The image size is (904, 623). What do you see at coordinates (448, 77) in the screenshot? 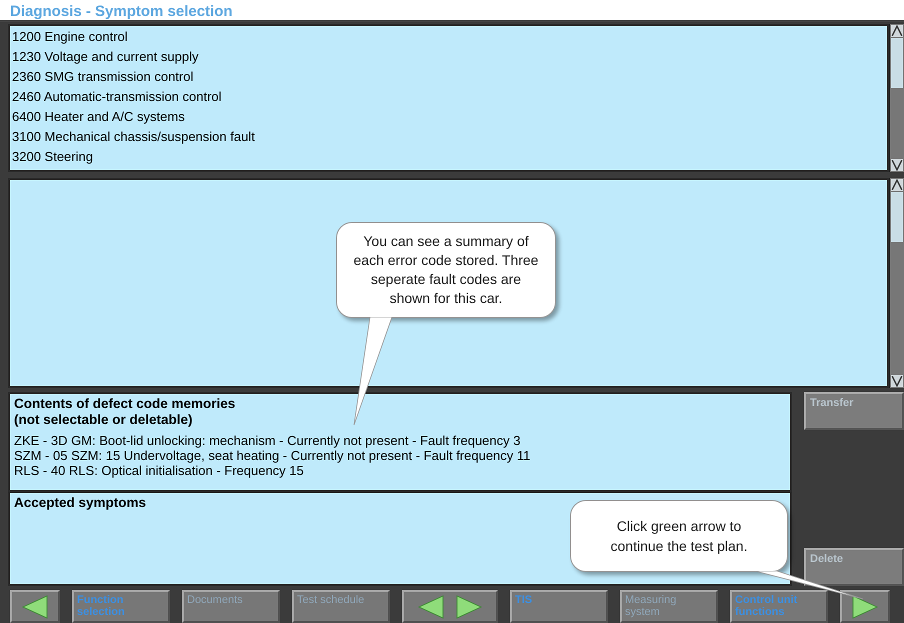
I see `list-item: 2360 SMG transmission control` at bounding box center [448, 77].